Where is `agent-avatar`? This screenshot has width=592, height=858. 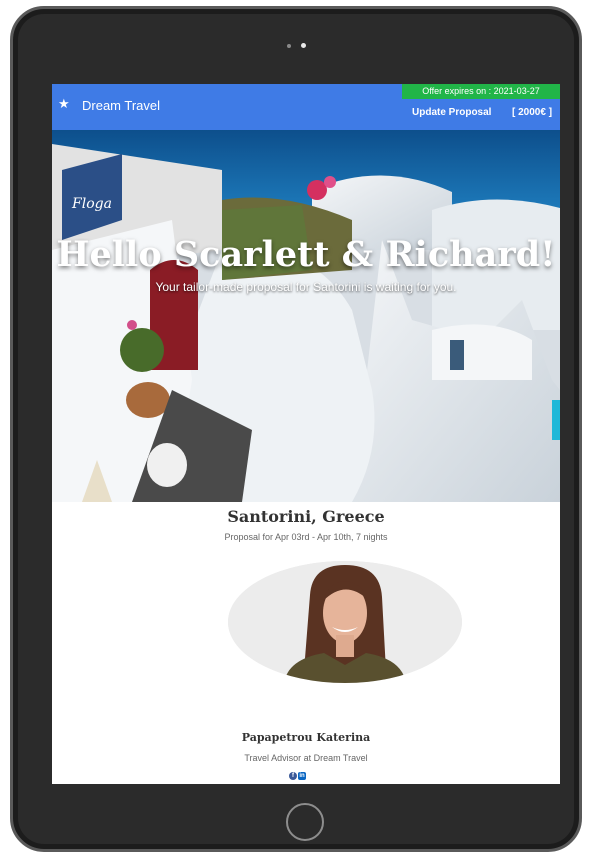 agent-avatar is located at coordinates (345, 622).